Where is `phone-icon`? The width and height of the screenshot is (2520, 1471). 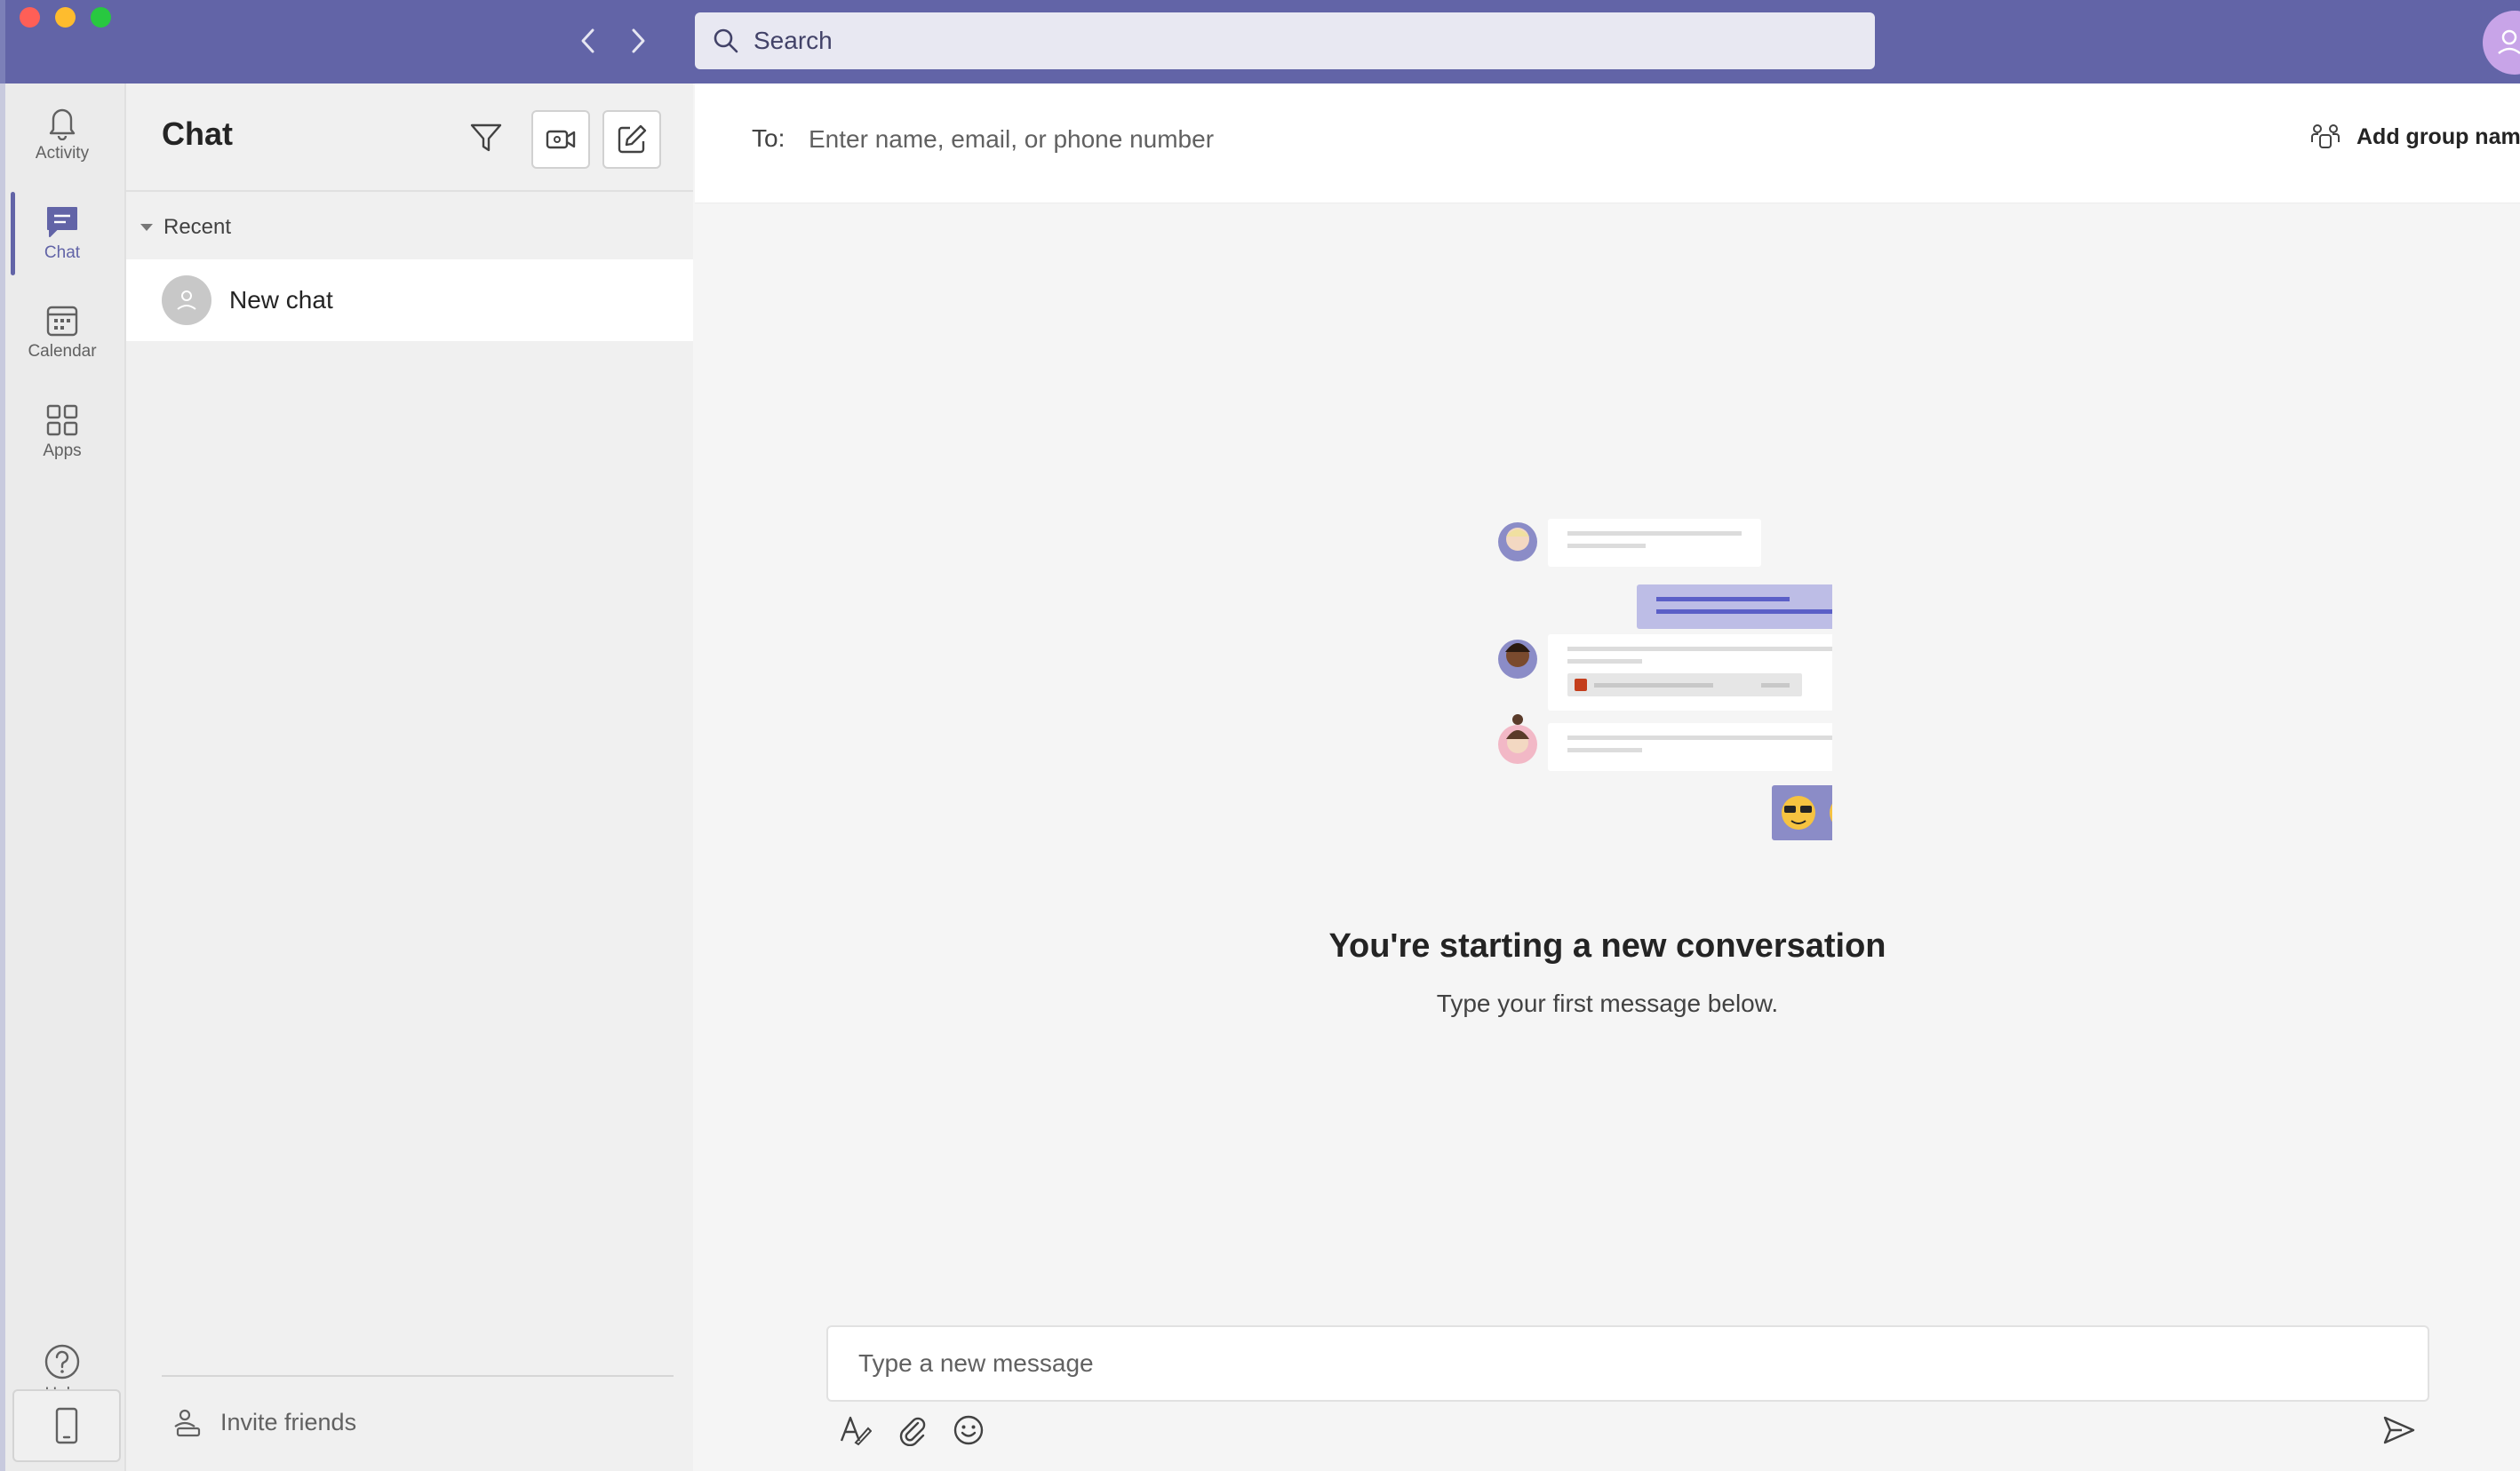 phone-icon is located at coordinates (66, 1425).